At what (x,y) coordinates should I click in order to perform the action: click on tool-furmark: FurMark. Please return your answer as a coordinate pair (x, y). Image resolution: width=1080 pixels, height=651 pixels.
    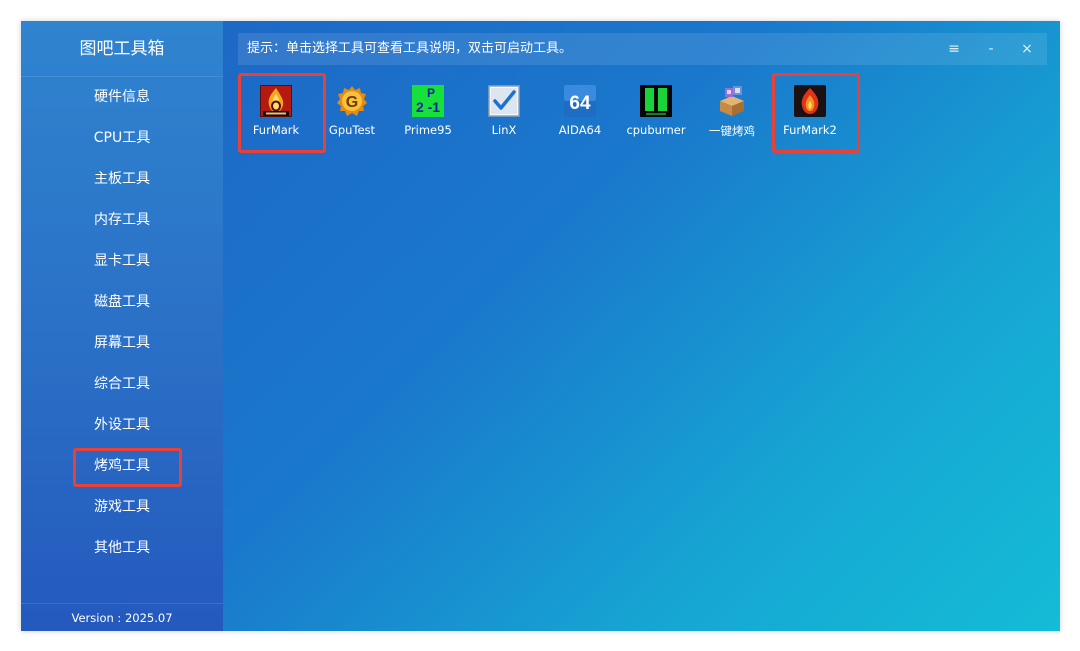
    Looking at the image, I should click on (282, 113).